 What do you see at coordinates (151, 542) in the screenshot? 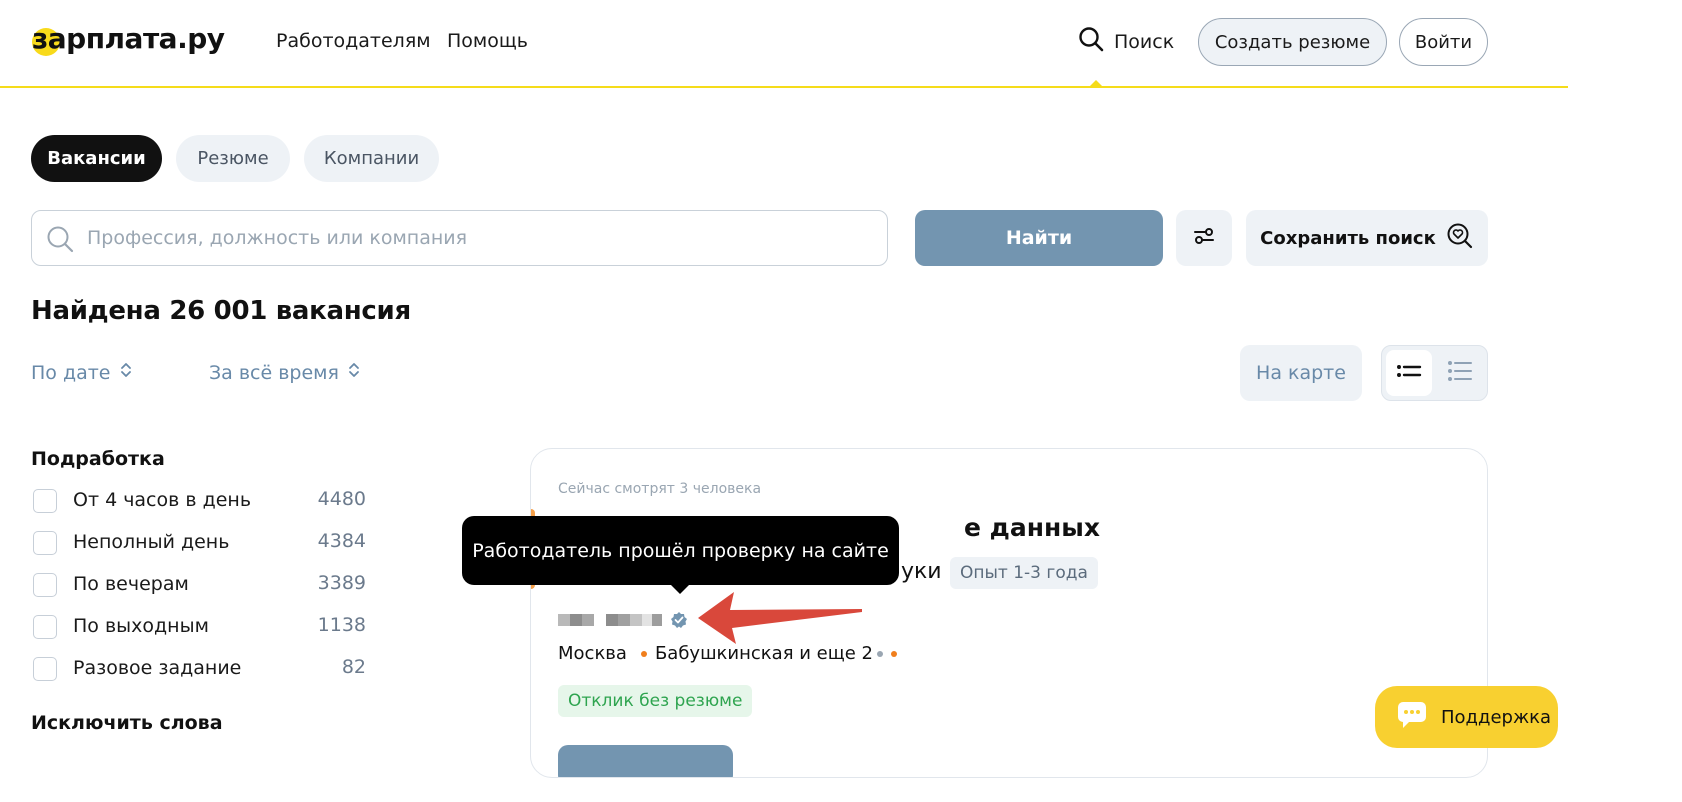
I see `filter-label: Неполный день` at bounding box center [151, 542].